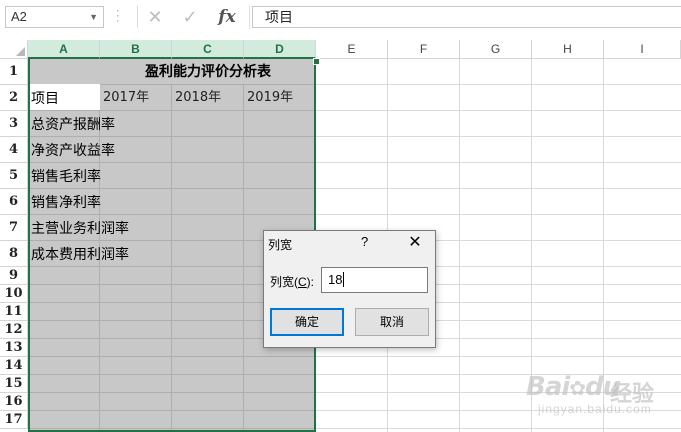  I want to click on item-cell: 净资产收益率, so click(73, 150).